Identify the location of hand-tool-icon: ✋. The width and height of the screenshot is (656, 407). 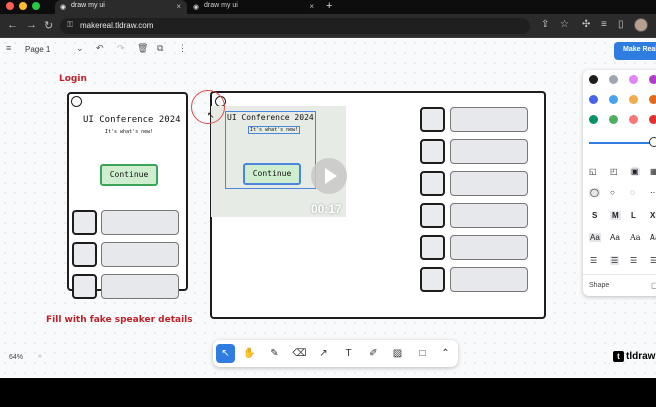
(249, 353).